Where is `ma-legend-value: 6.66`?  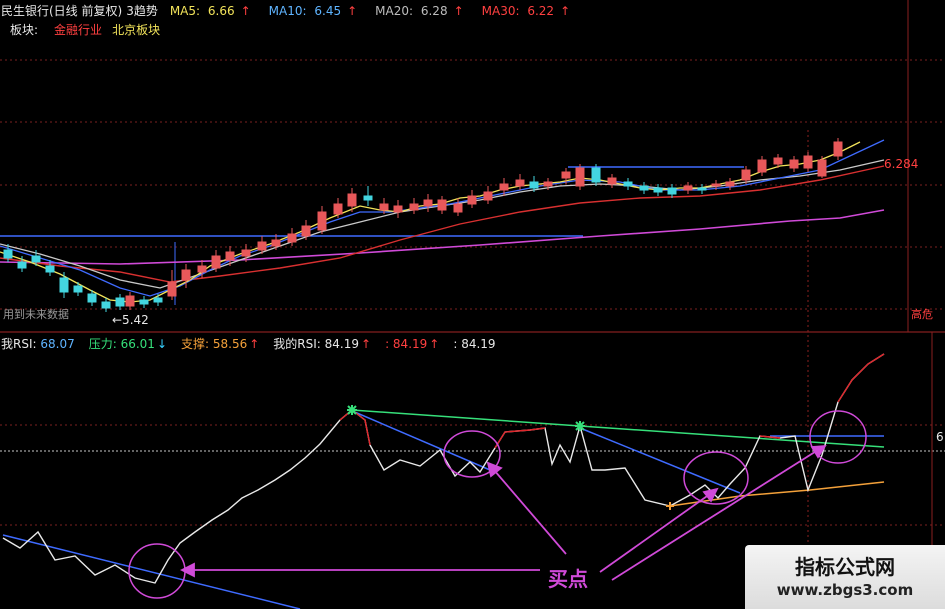
ma-legend-value: 6.66 is located at coordinates (221, 11).